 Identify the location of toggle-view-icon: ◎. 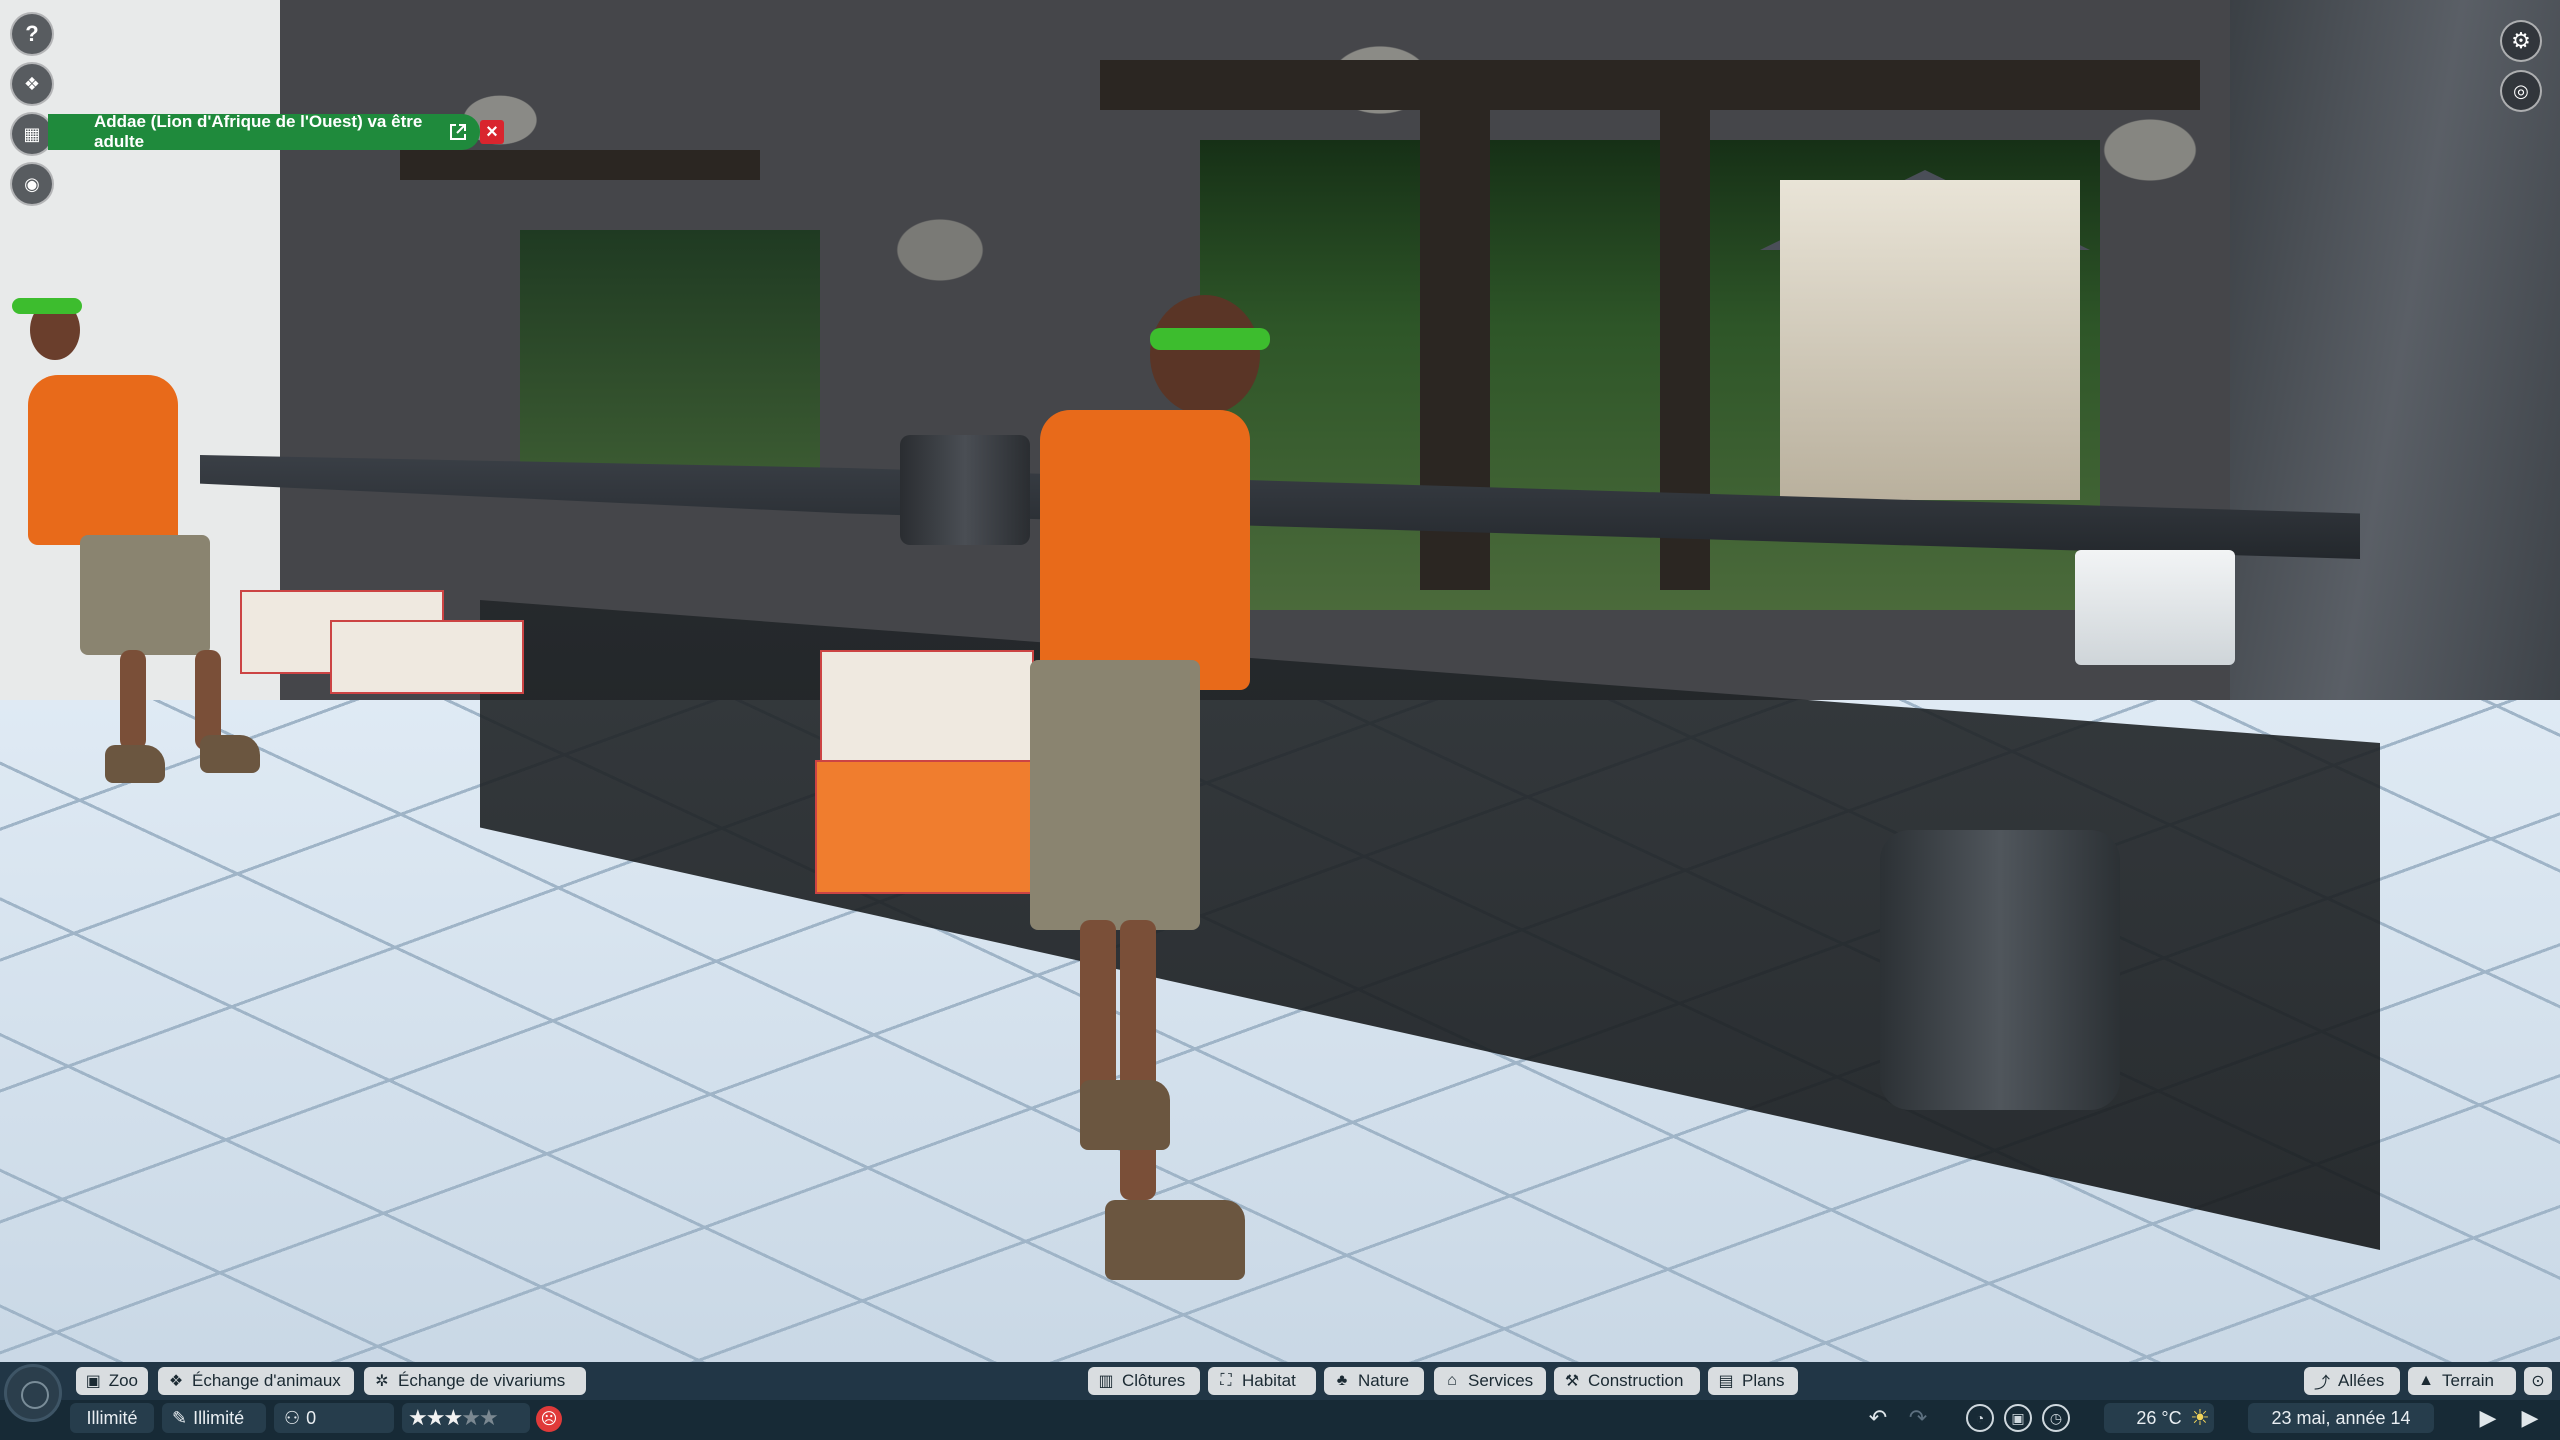
(2521, 91).